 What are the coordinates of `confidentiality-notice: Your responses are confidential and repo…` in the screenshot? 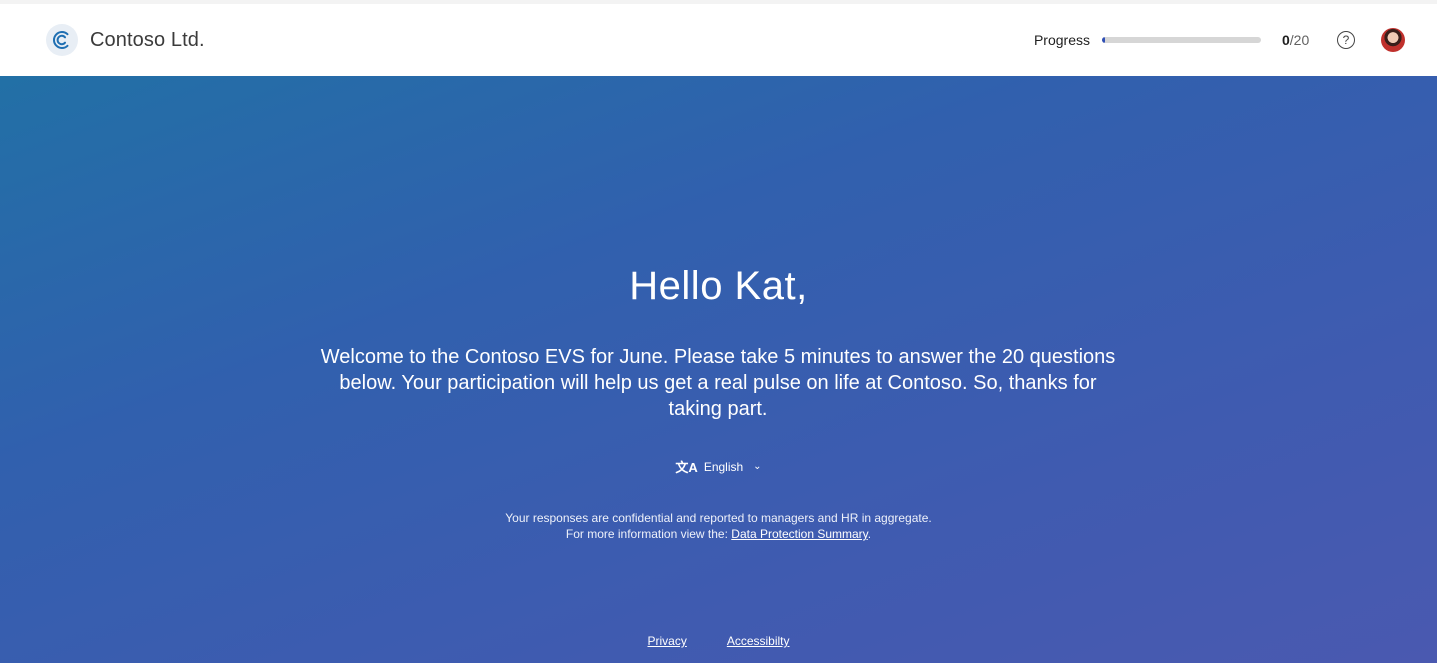 It's located at (718, 526).